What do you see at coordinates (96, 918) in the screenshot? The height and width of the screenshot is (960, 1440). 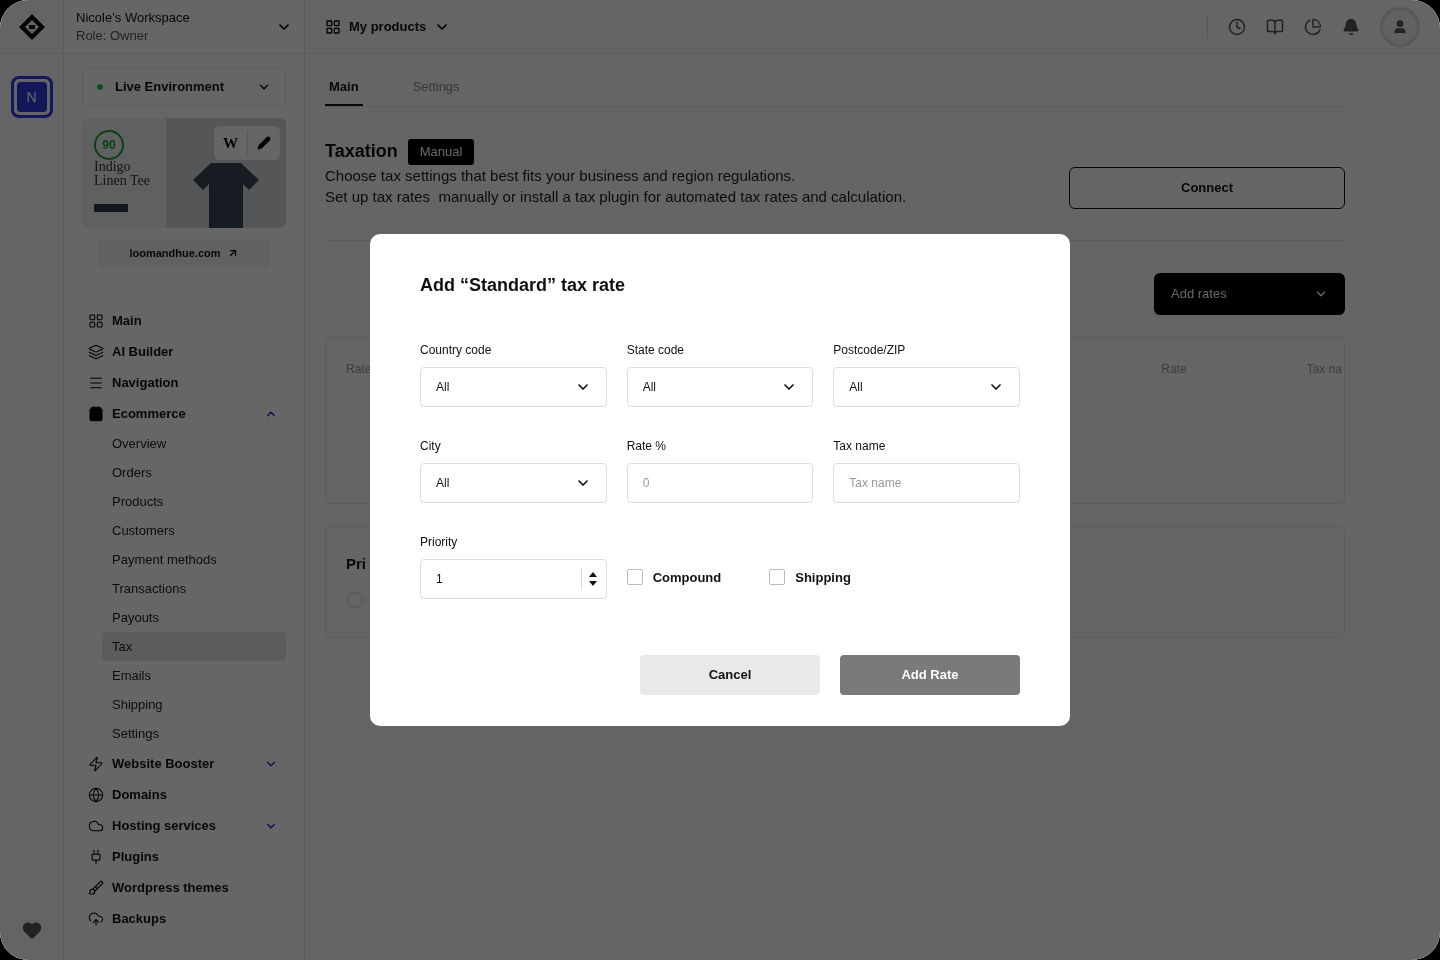 I see `cloud-upload-icon` at bounding box center [96, 918].